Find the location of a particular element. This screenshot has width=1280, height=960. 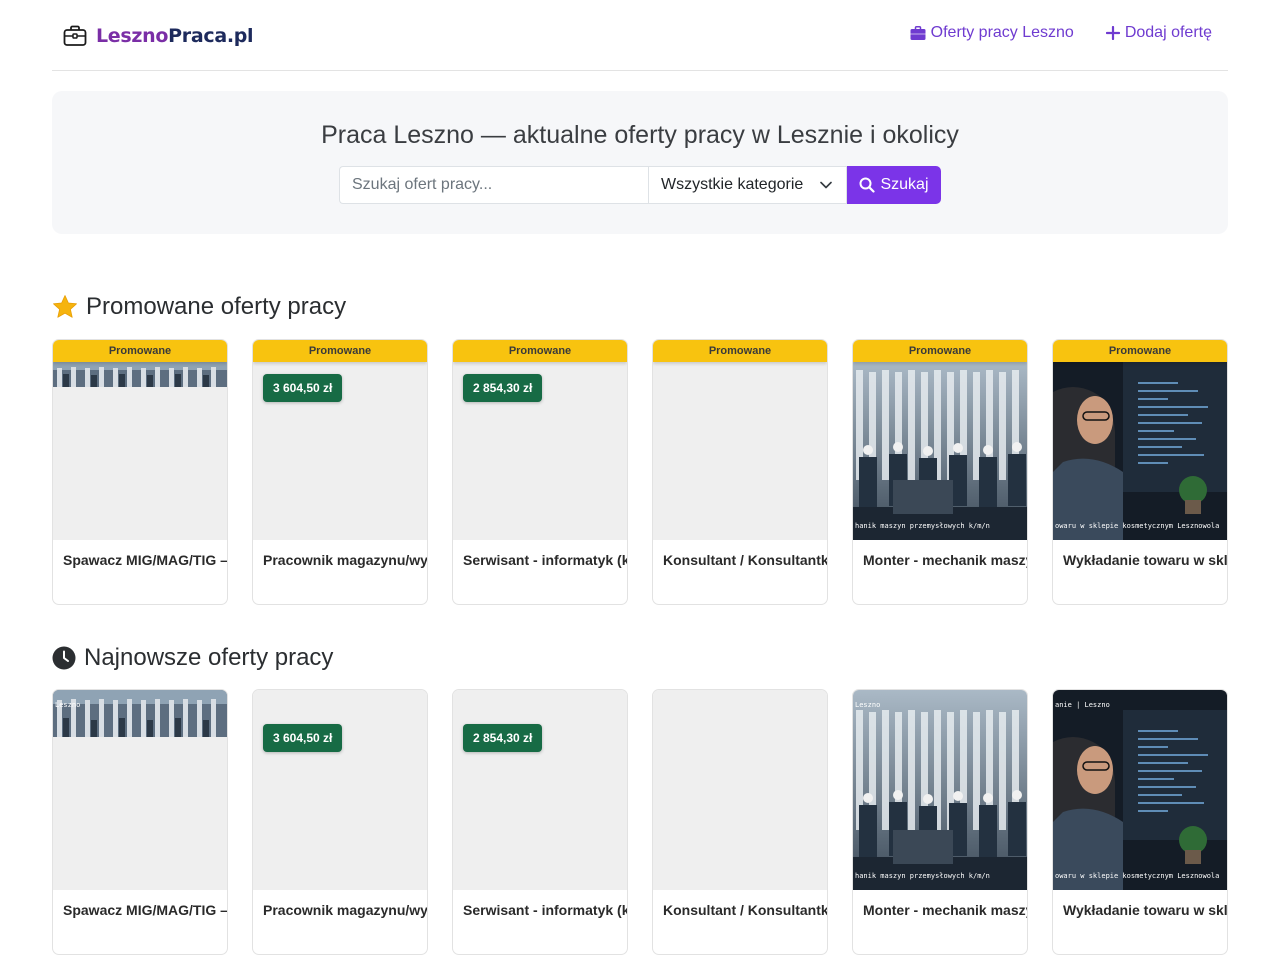

logo-text-part1: Leszno is located at coordinates (132, 36).